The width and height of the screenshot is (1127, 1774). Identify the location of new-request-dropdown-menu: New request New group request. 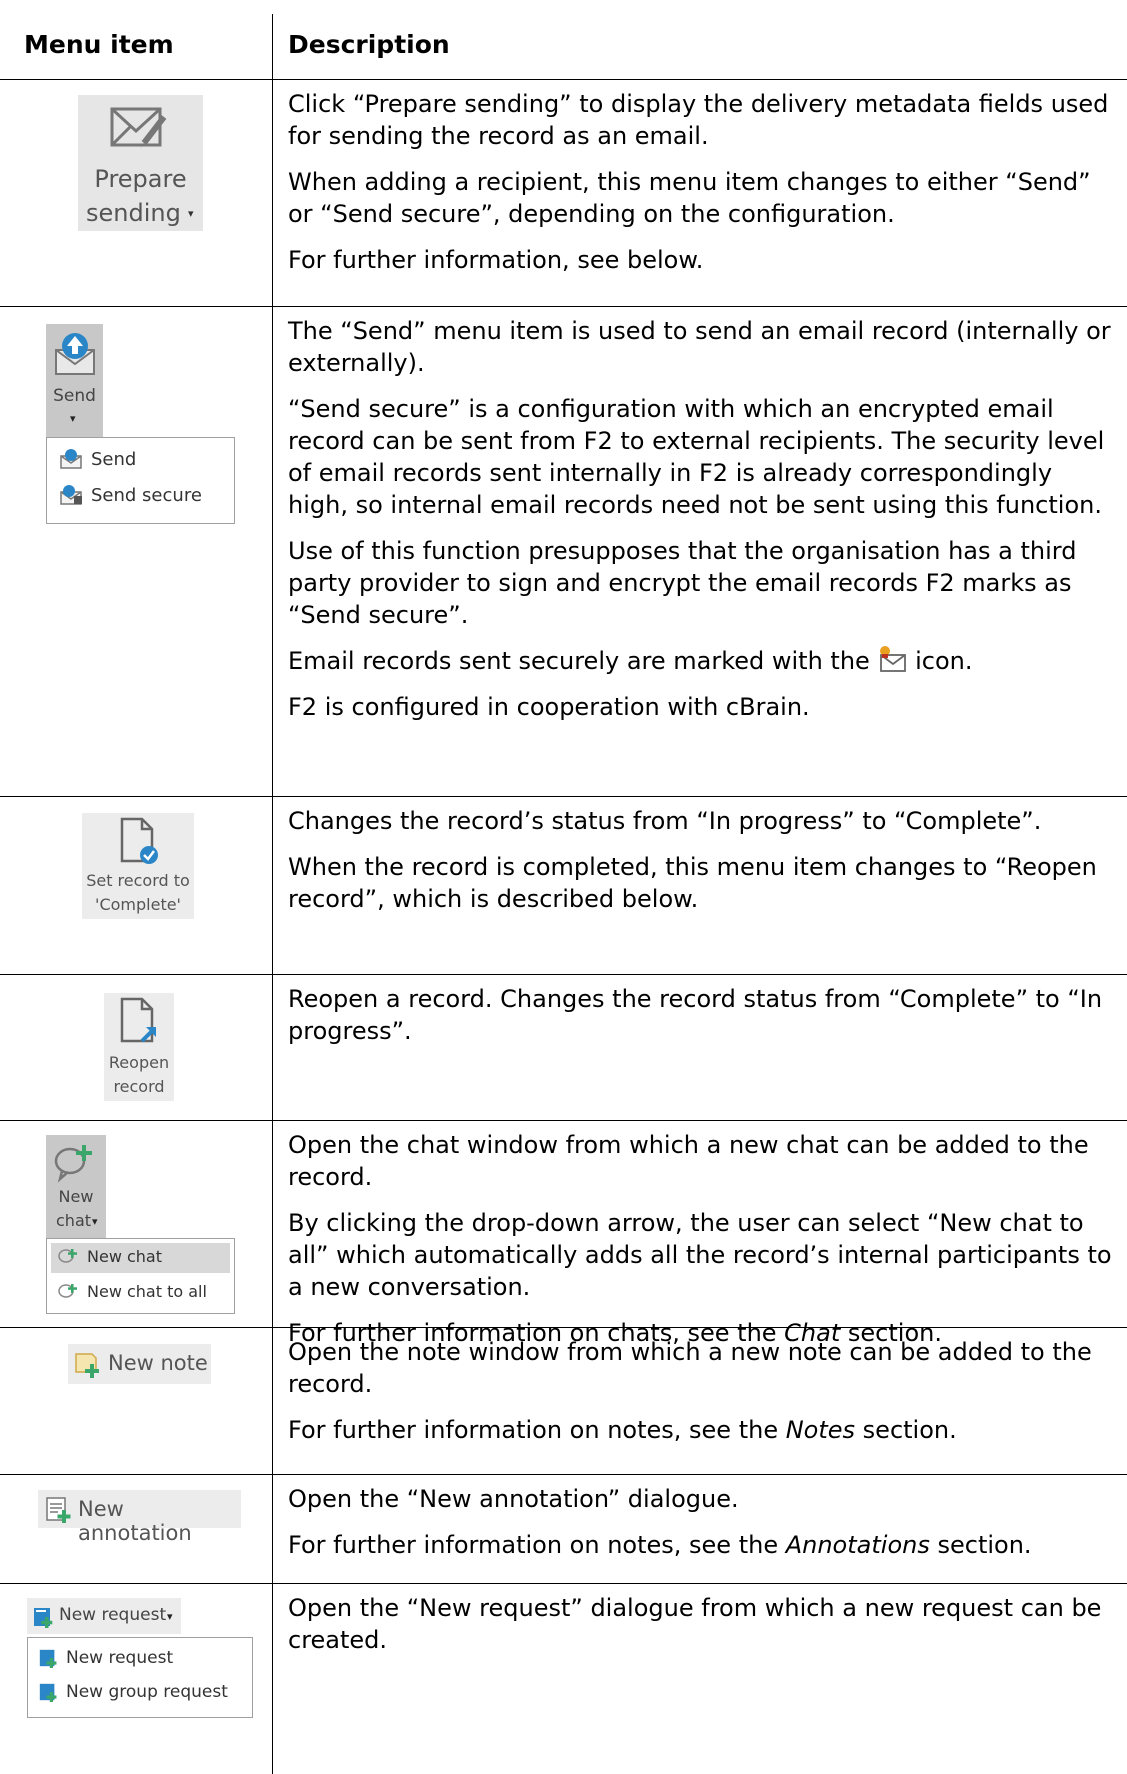
(140, 1677).